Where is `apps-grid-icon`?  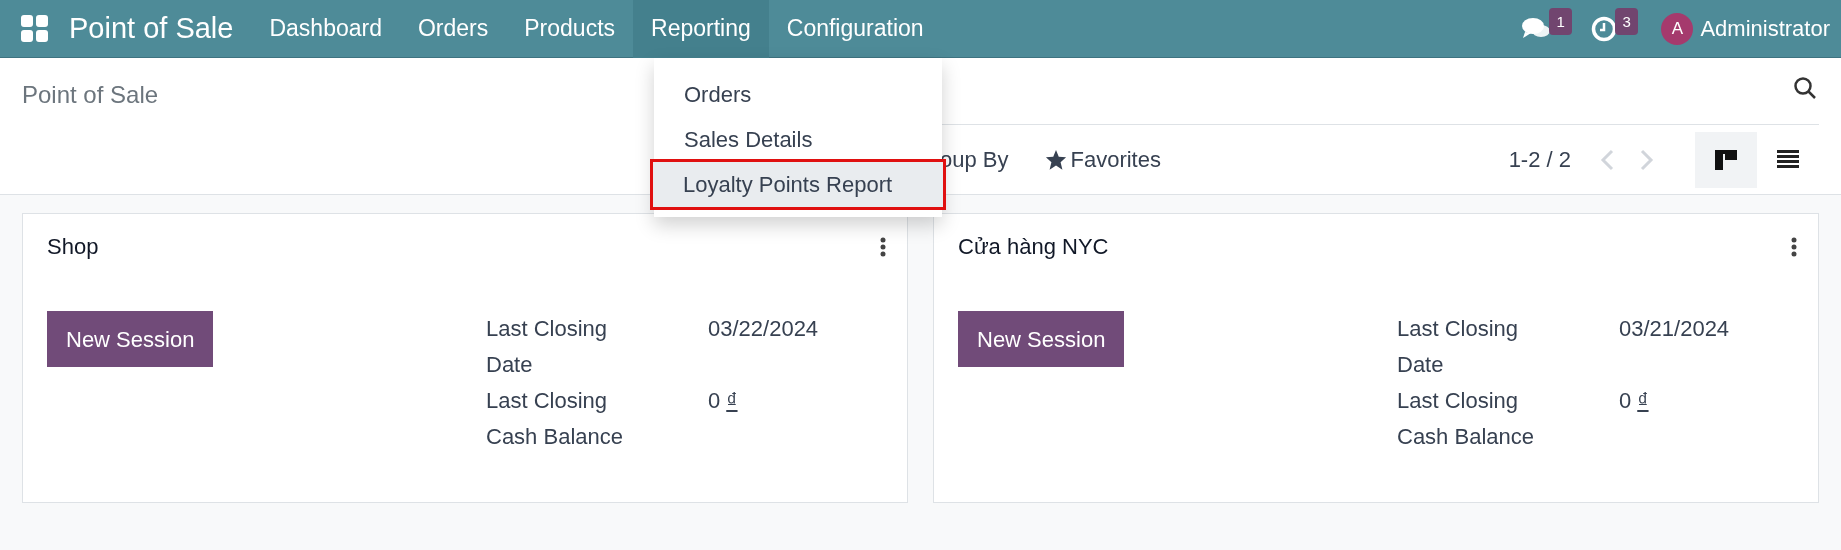
apps-grid-icon is located at coordinates (35, 28).